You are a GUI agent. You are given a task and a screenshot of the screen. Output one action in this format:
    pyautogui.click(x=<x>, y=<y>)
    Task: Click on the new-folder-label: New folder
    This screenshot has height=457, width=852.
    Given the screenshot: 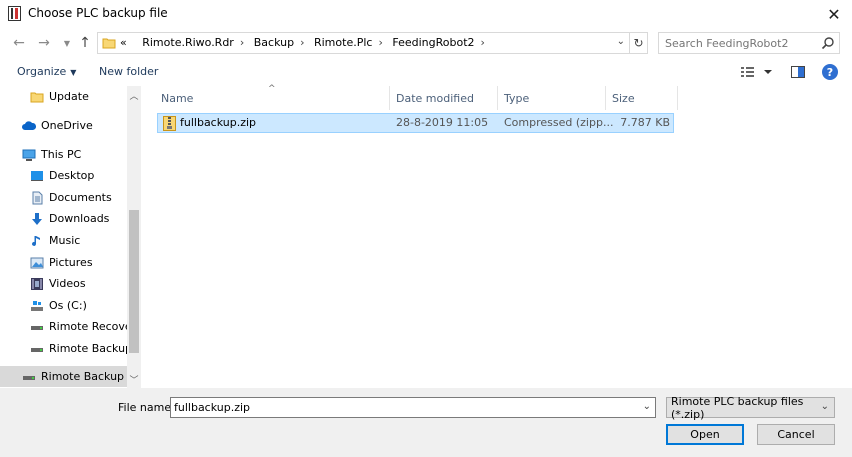 What is the action you would take?
    pyautogui.click(x=129, y=71)
    